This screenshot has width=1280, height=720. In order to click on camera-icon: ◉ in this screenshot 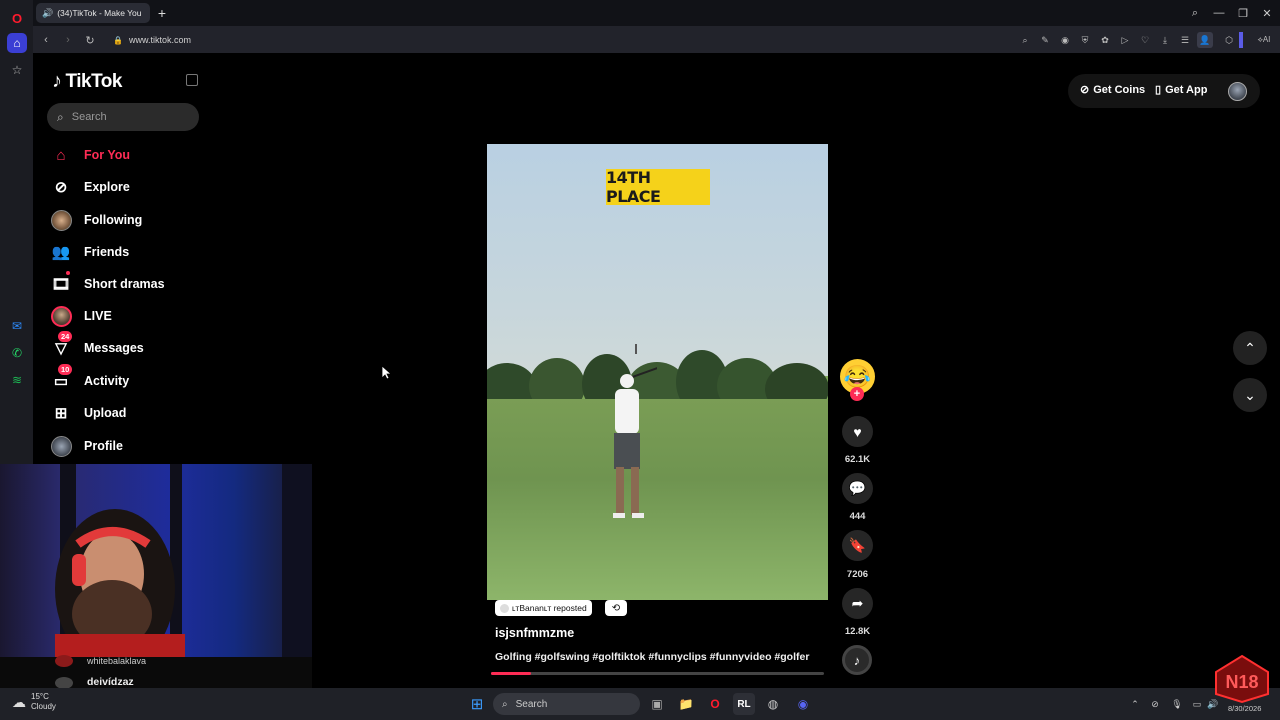, I will do `click(1065, 40)`.